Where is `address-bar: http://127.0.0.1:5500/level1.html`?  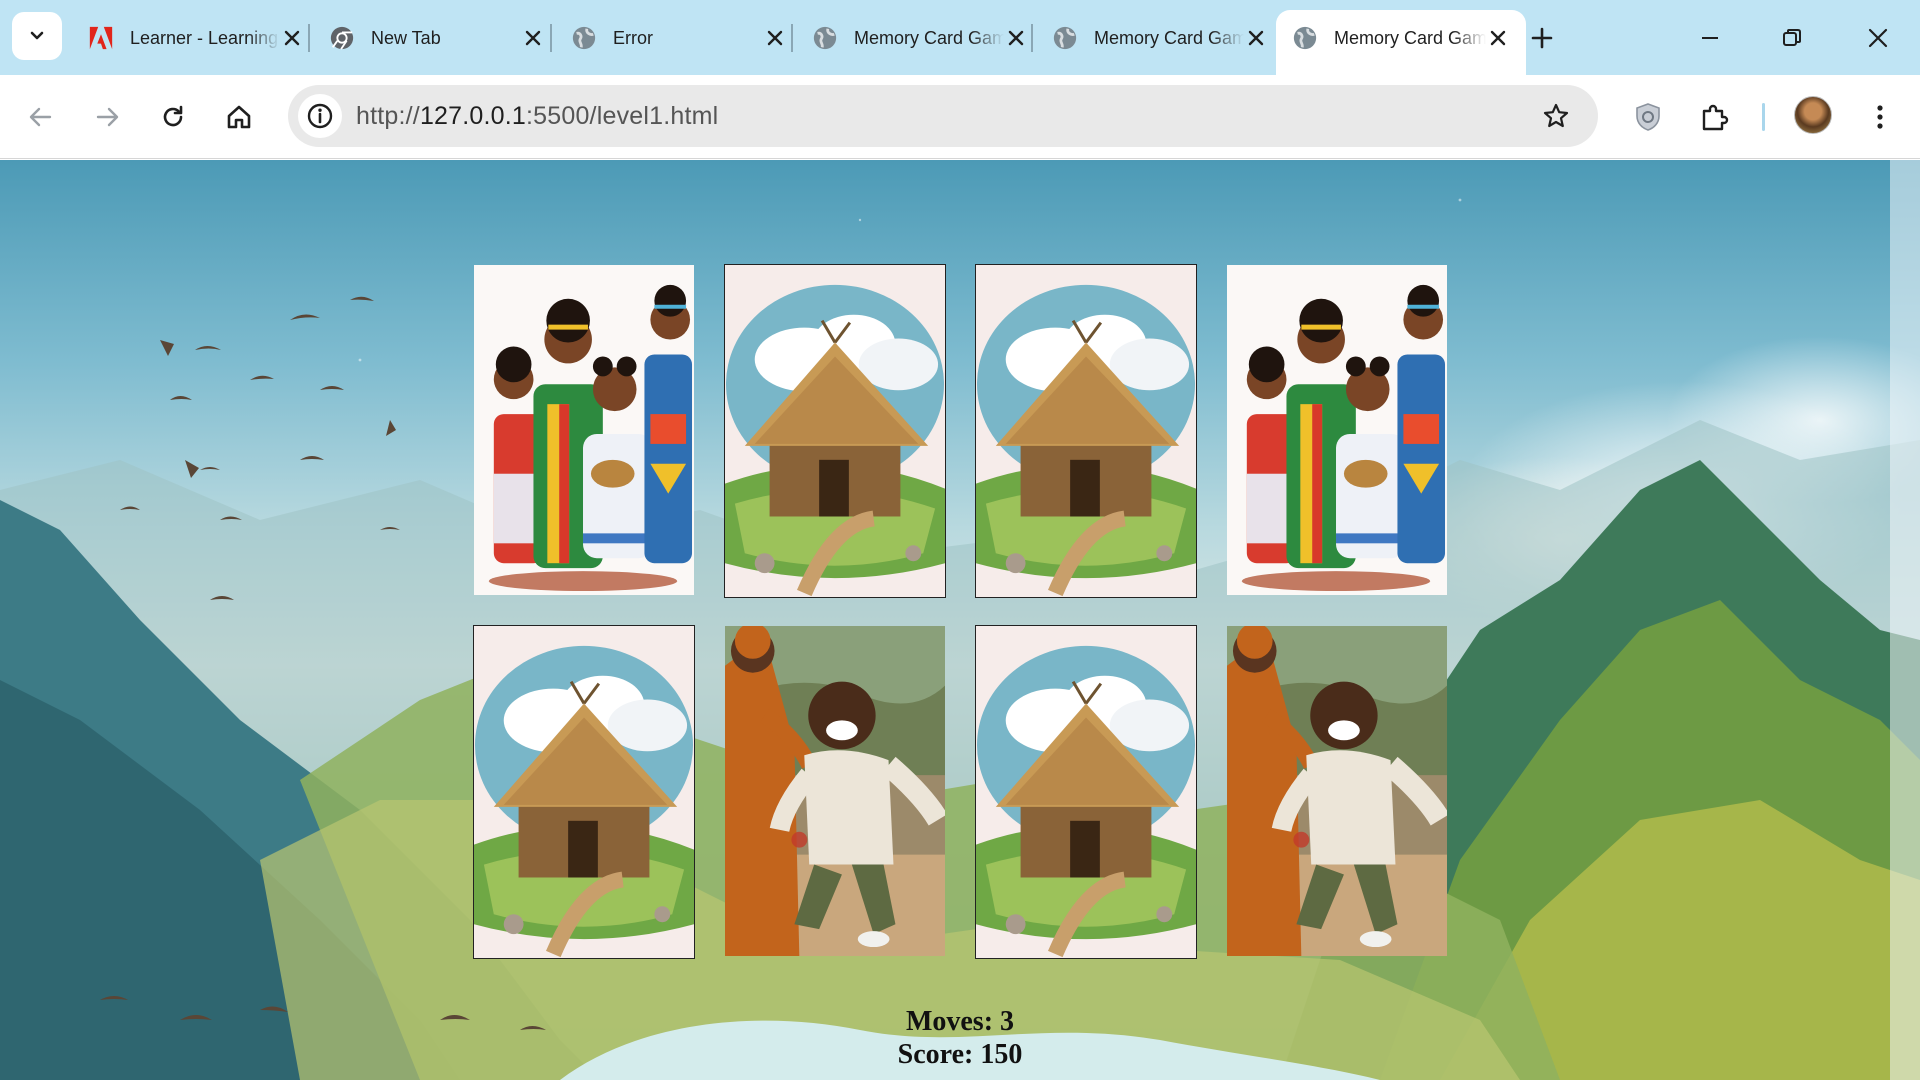 address-bar: http://127.0.0.1:5500/level1.html is located at coordinates (943, 116).